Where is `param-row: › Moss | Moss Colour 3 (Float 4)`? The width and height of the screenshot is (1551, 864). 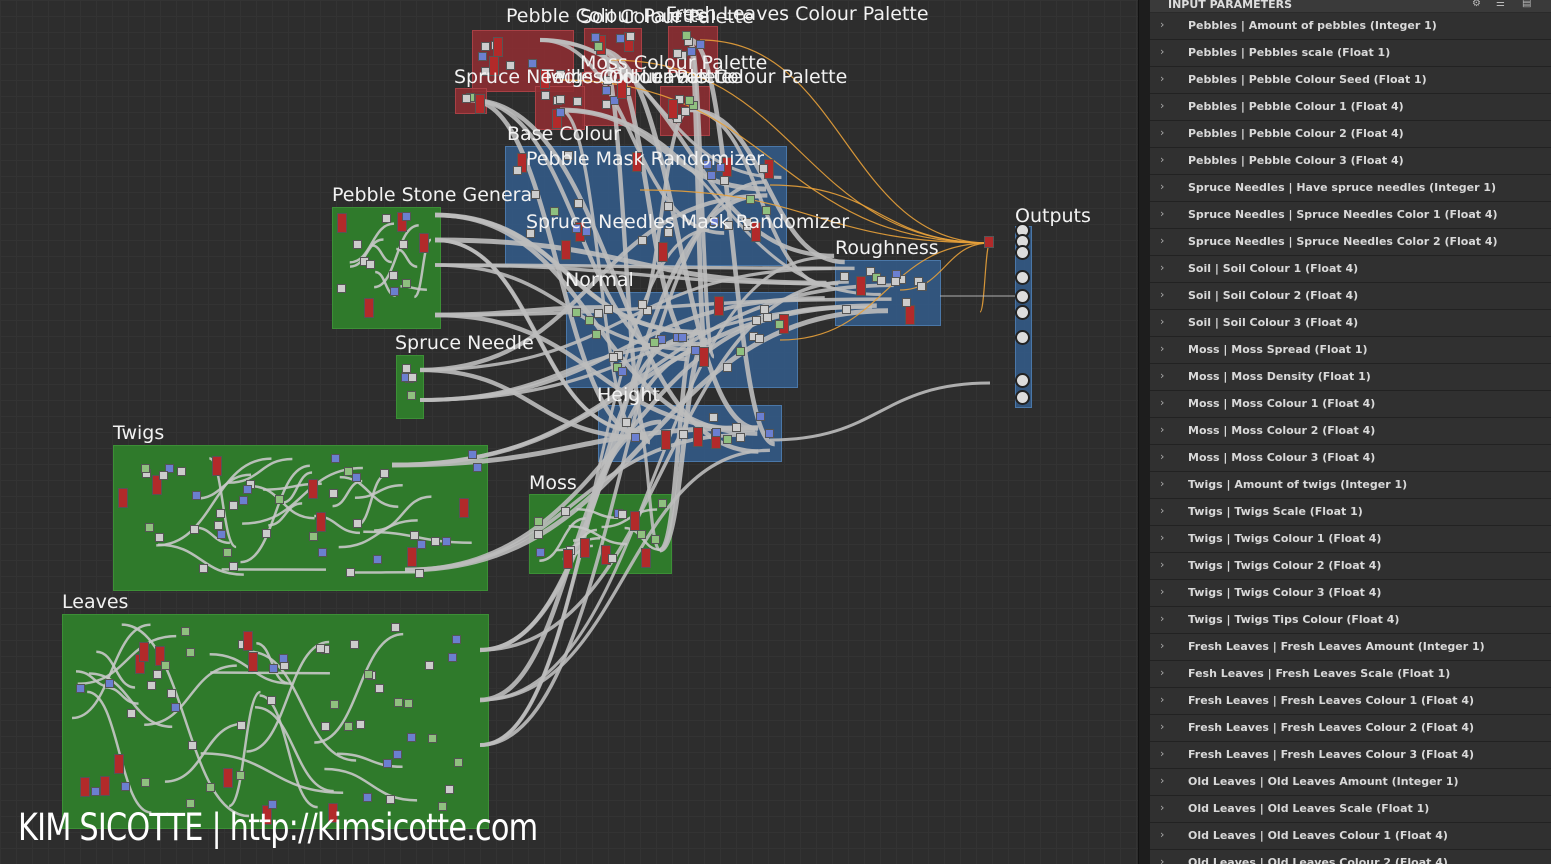 param-row: › Moss | Moss Colour 3 (Float 4) is located at coordinates (1350, 458).